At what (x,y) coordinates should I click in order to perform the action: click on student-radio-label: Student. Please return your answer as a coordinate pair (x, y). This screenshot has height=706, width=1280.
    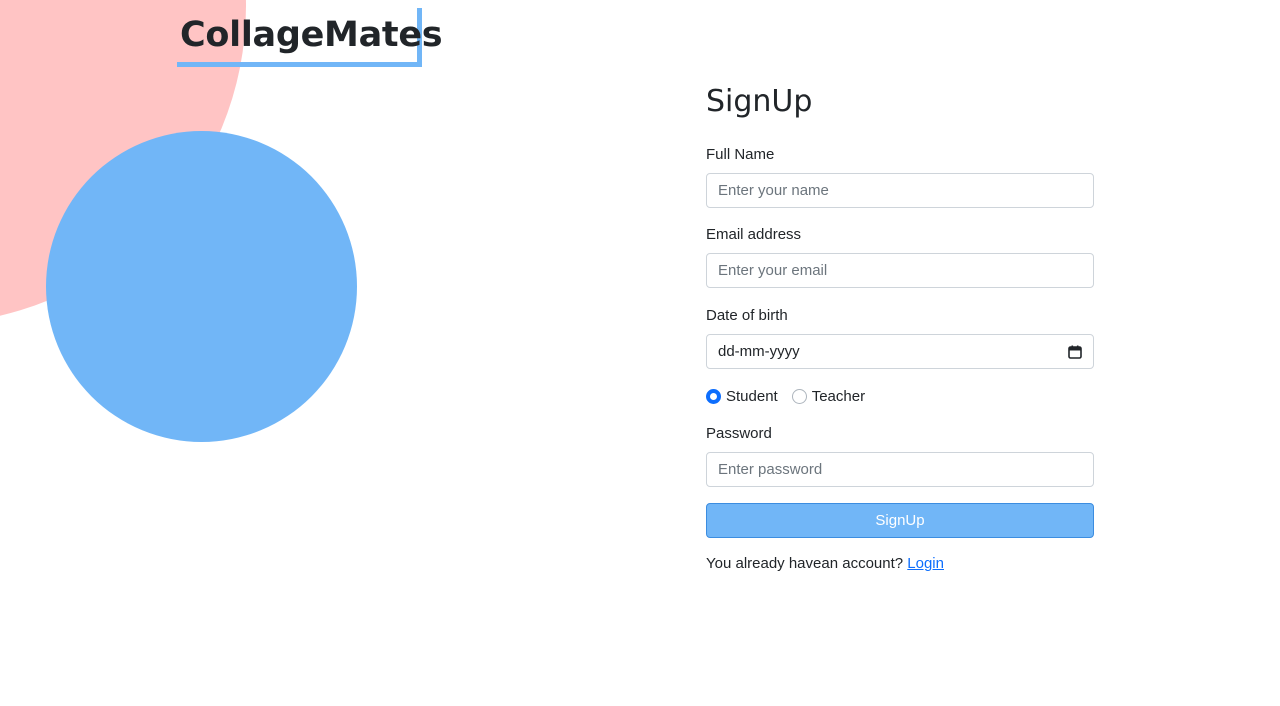
    Looking at the image, I should click on (752, 396).